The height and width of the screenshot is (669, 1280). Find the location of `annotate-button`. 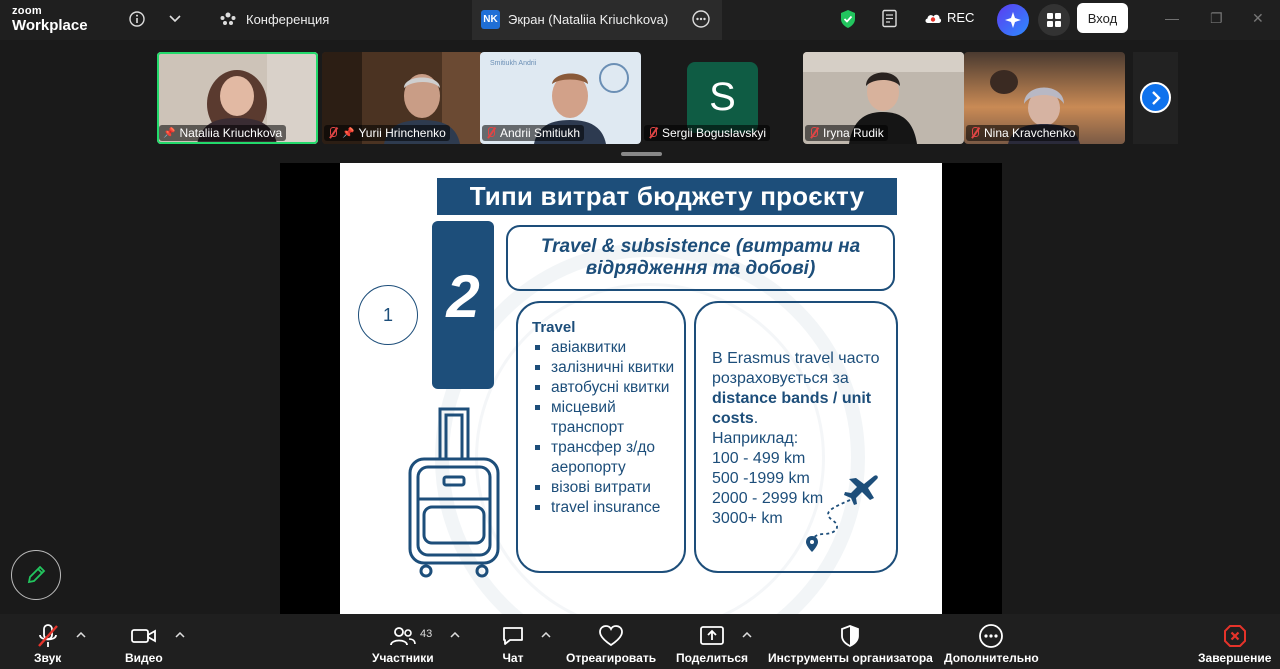

annotate-button is located at coordinates (36, 575).